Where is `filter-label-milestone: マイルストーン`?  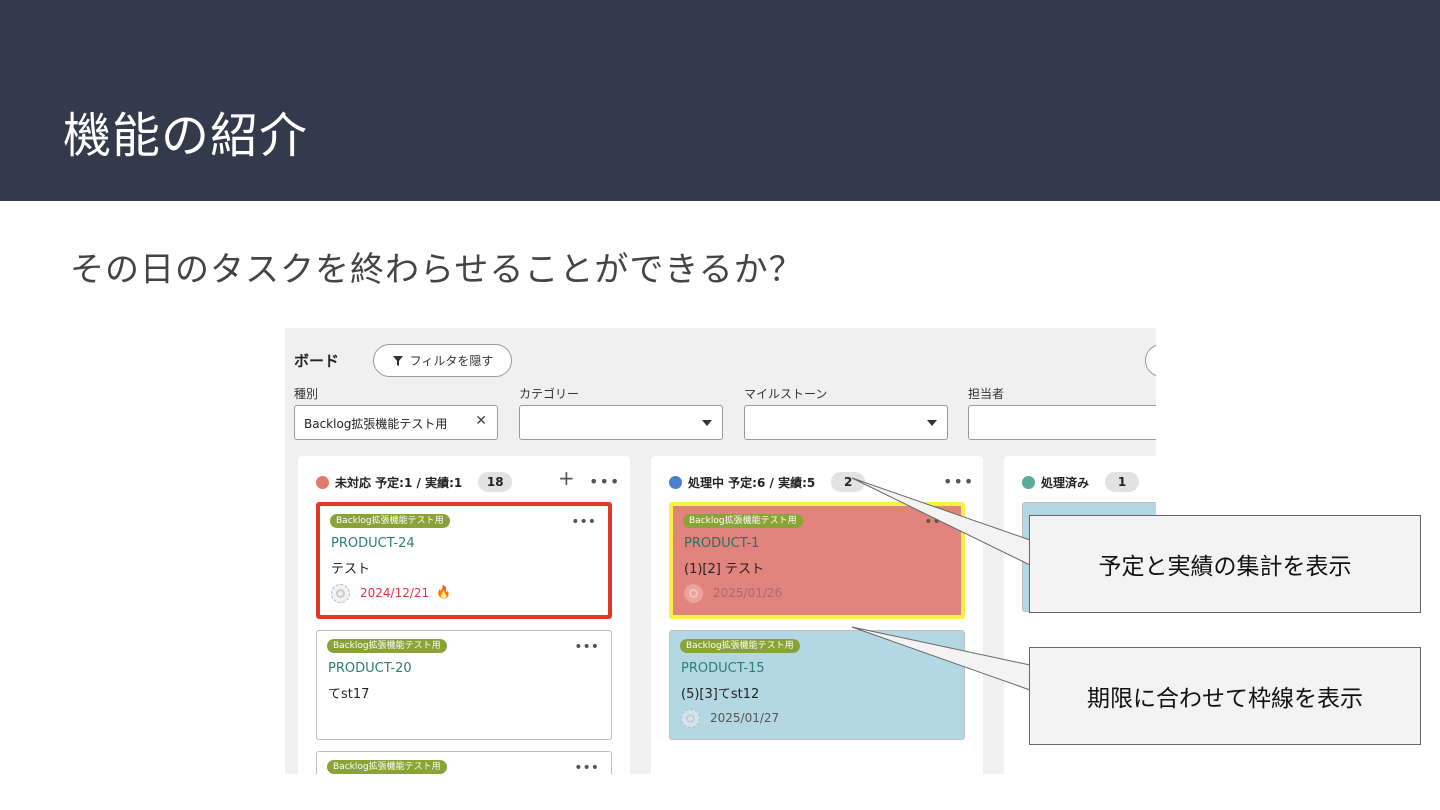 filter-label-milestone: マイルストーン is located at coordinates (786, 394).